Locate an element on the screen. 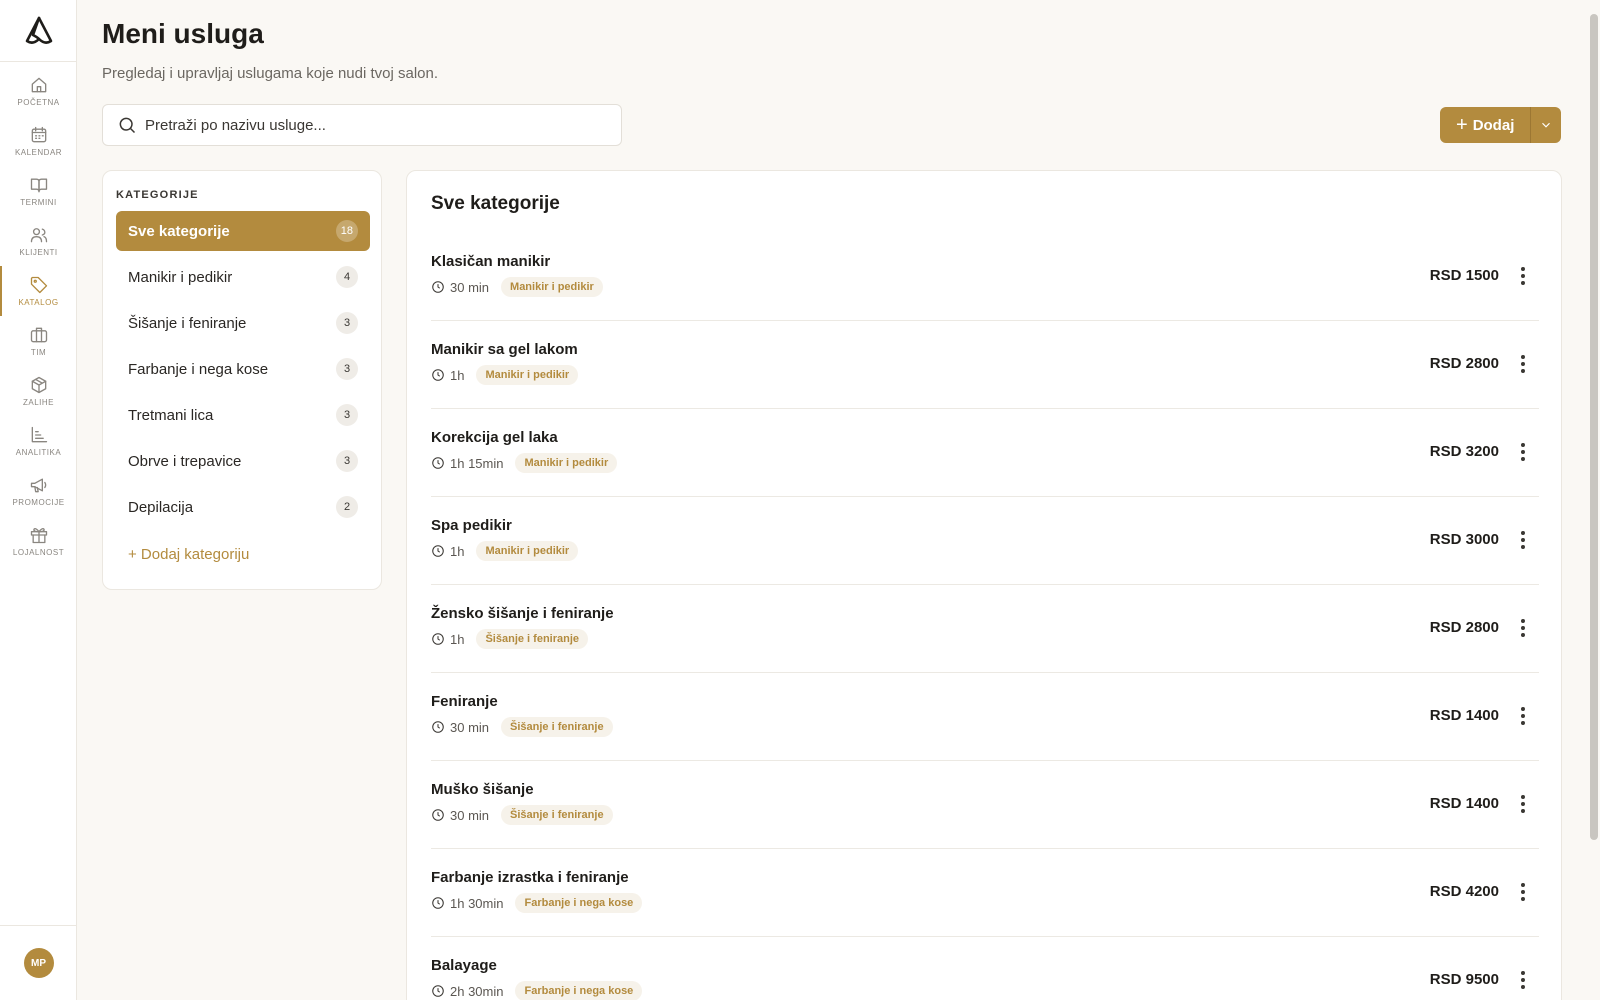 This screenshot has width=1600, height=1000. service-name: Korekcija gel laka is located at coordinates (494, 437).